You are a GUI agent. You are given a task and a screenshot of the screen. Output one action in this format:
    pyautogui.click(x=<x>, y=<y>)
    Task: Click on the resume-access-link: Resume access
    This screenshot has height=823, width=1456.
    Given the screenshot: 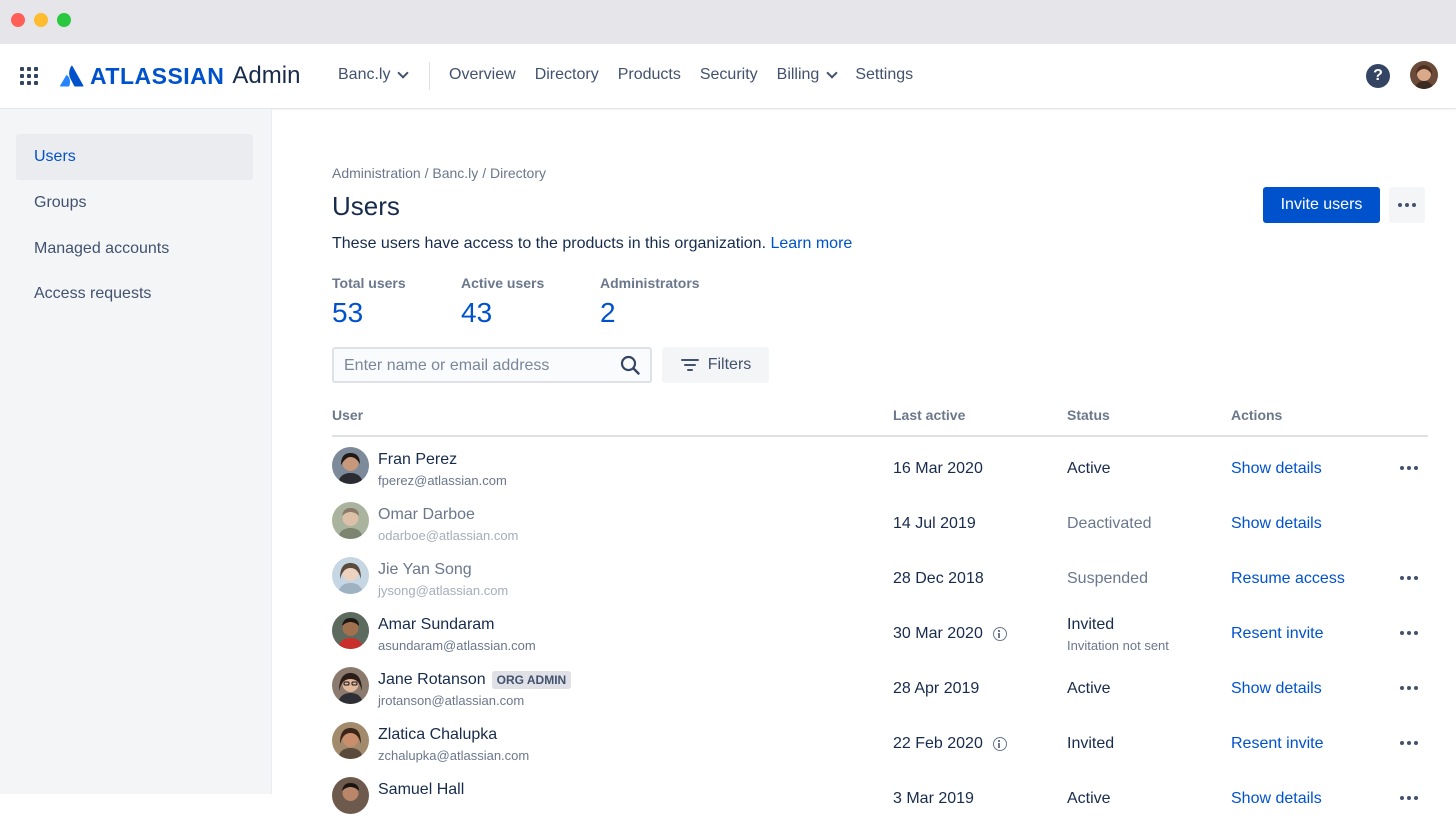 What is the action you would take?
    pyautogui.click(x=1288, y=579)
    